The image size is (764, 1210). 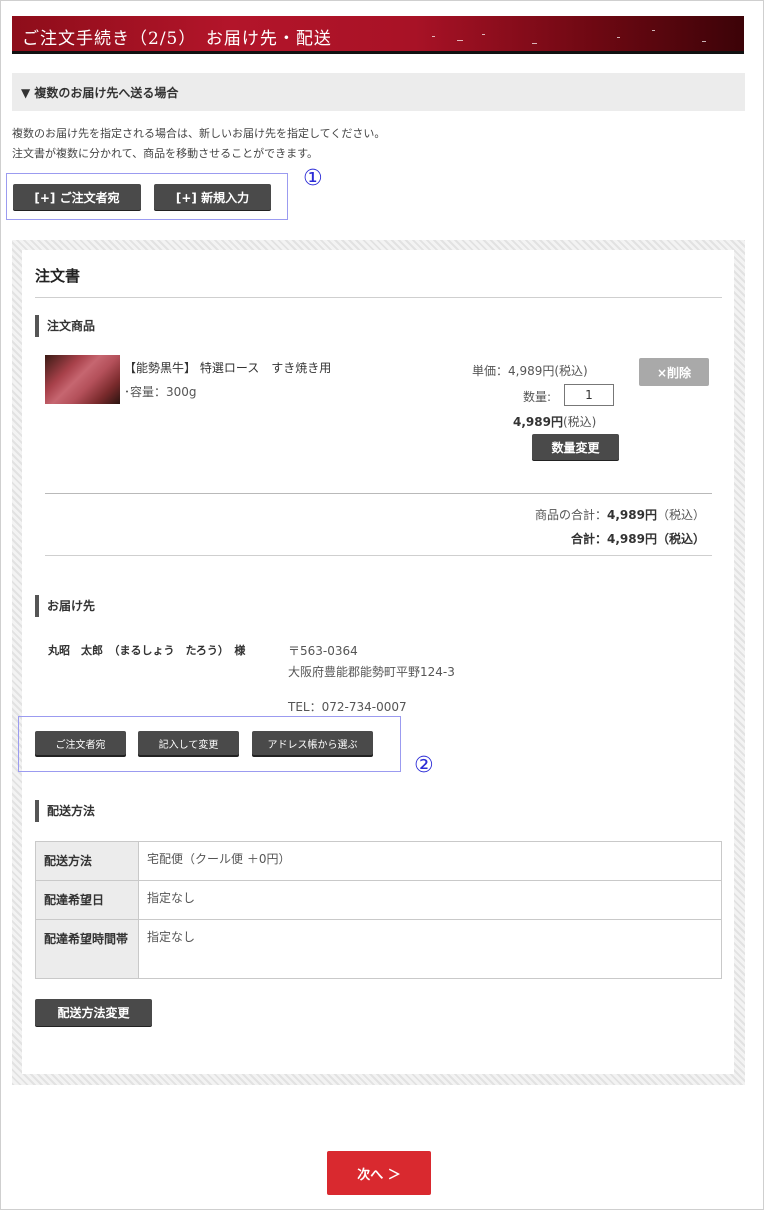 I want to click on subtotal-value: 4,989円, so click(x=632, y=515).